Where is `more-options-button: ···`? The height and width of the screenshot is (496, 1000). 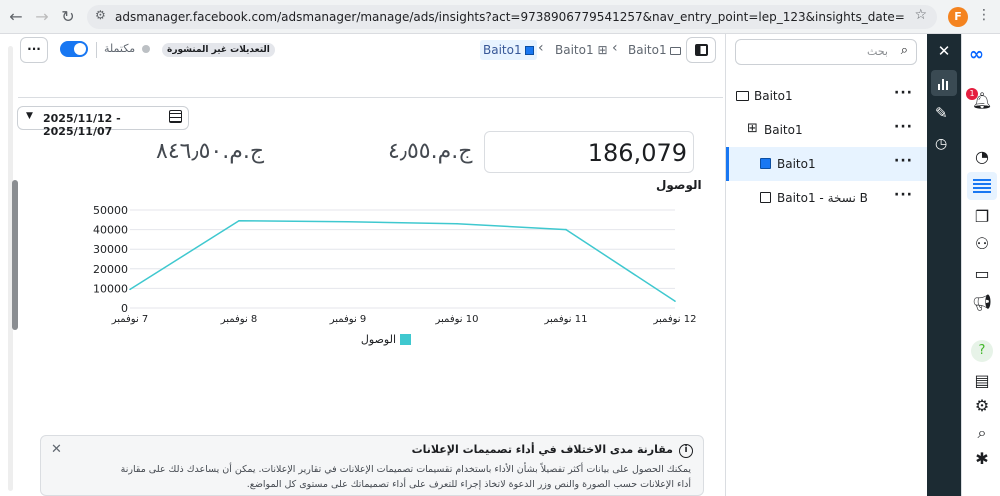
more-options-button: ··· is located at coordinates (34, 50).